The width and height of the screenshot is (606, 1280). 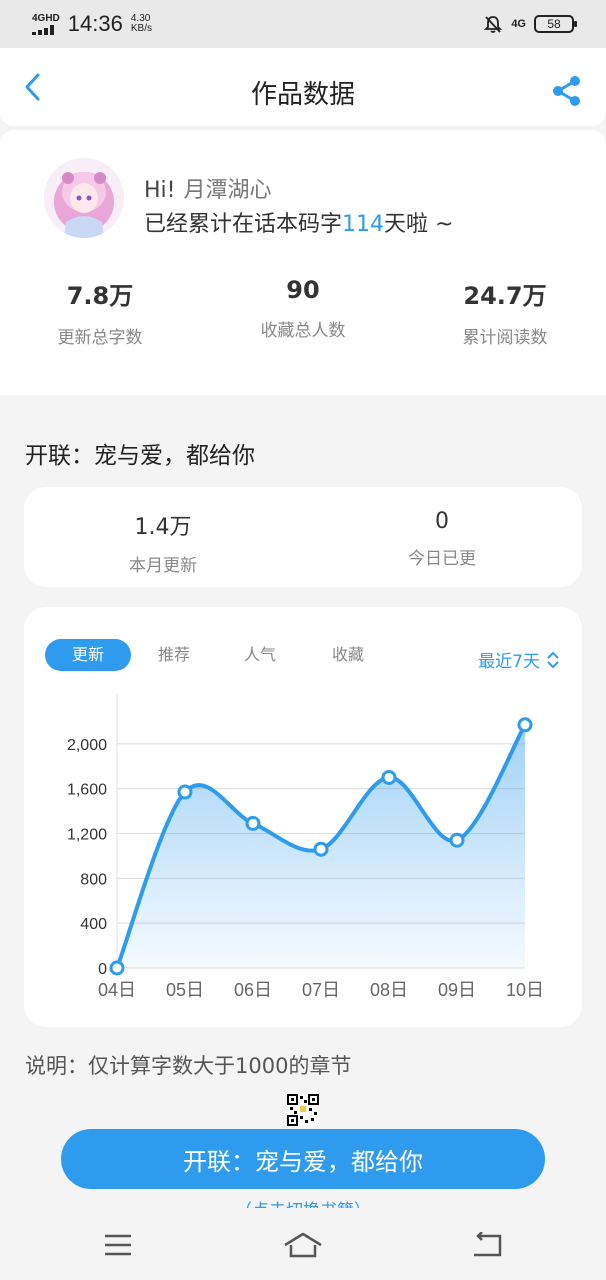 I want to click on avatar-illustration, so click(x=84, y=198).